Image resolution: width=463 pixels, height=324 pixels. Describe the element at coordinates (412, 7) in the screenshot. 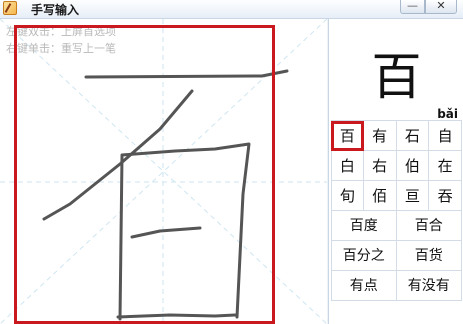

I see `minimize-button: —` at that location.